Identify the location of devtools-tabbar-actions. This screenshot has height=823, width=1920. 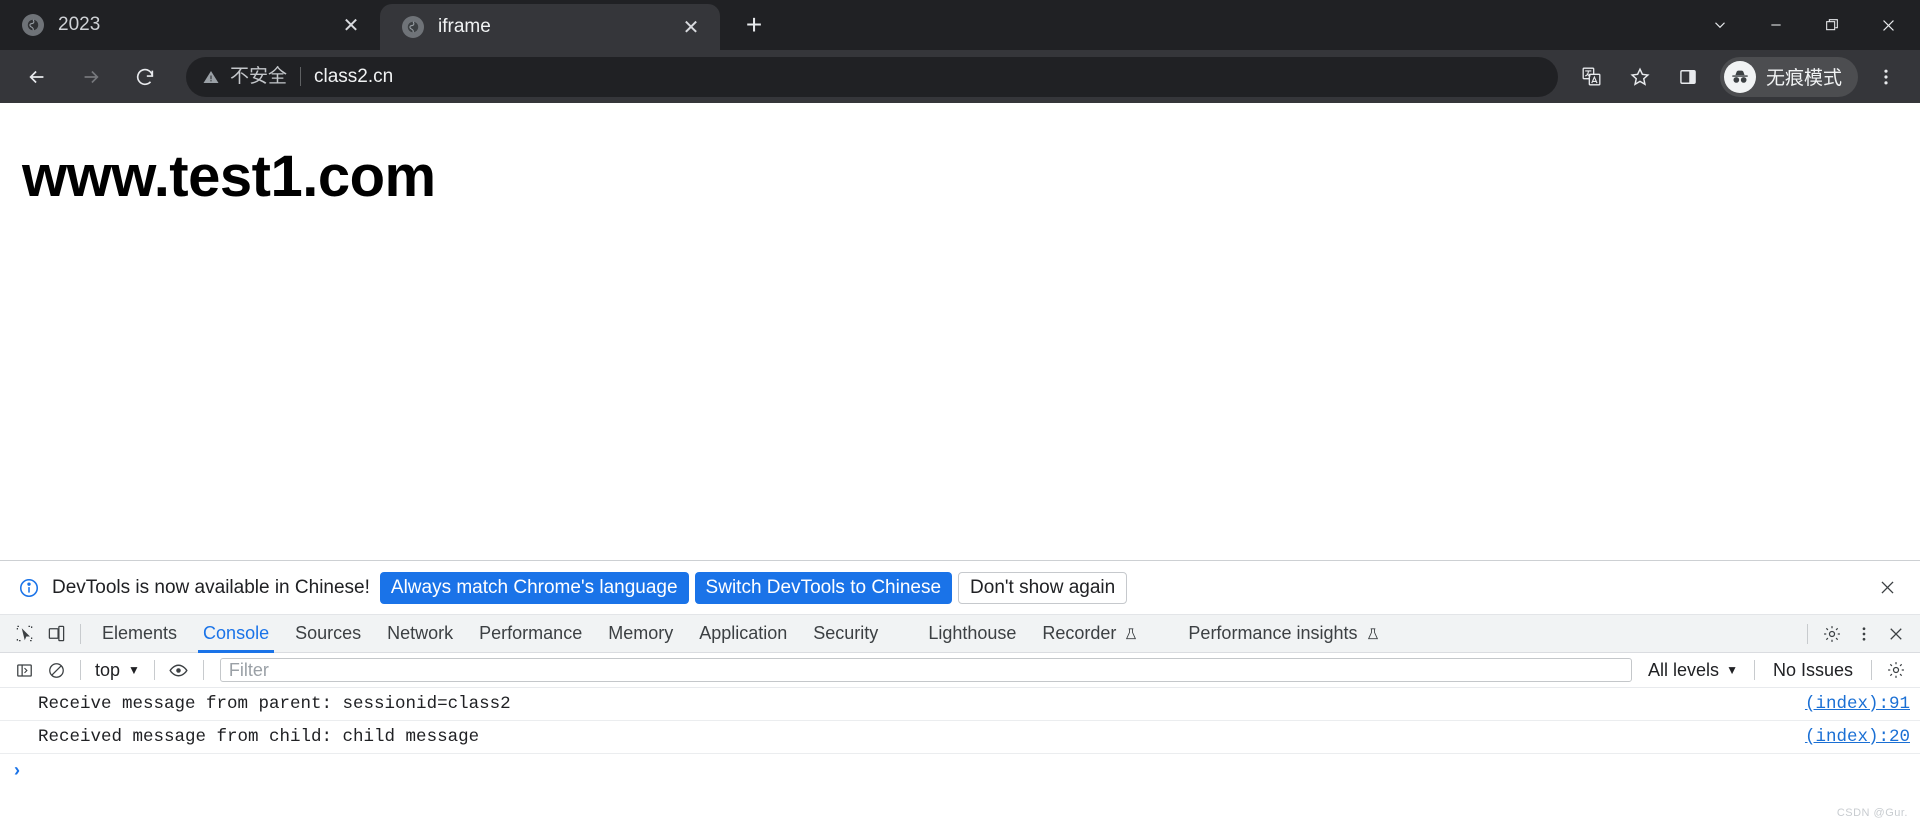
(1859, 634).